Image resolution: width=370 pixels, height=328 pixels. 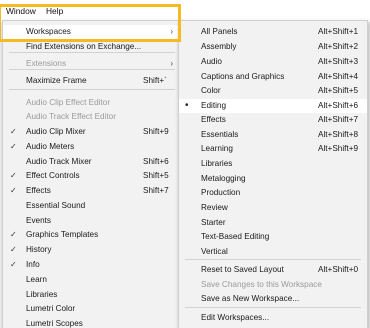 I want to click on menu-item-label: Production, so click(x=221, y=192).